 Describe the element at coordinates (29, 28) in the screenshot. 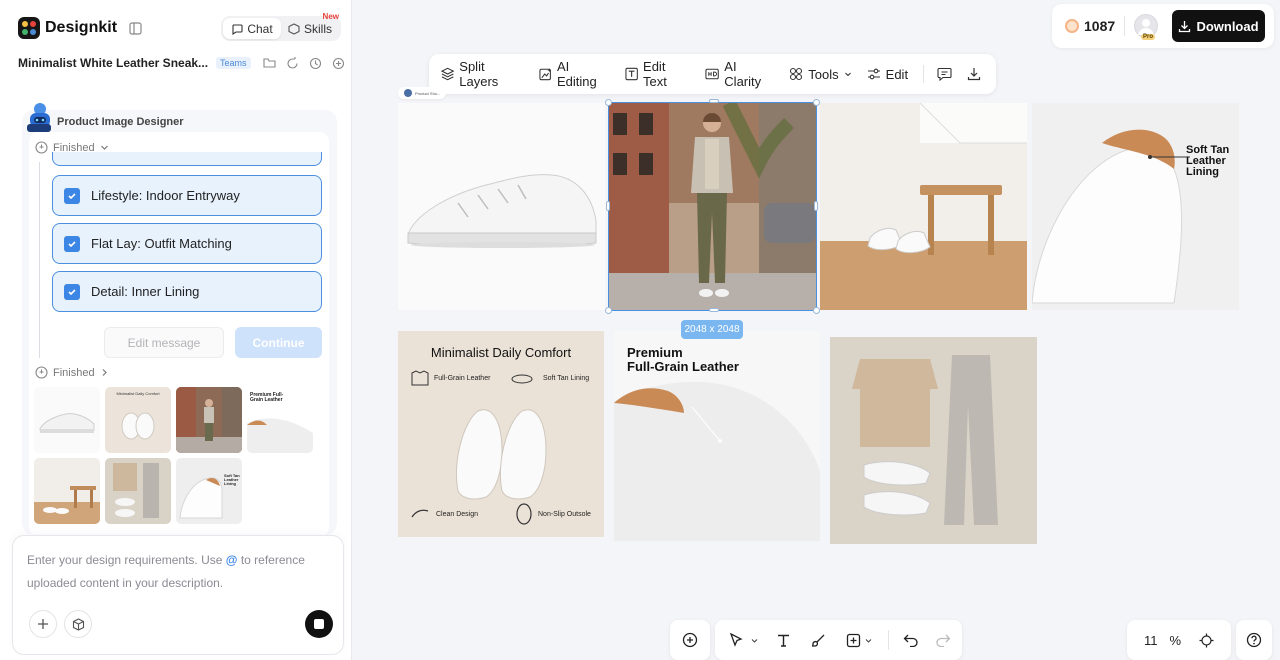

I see `designkit-logo-icon` at that location.